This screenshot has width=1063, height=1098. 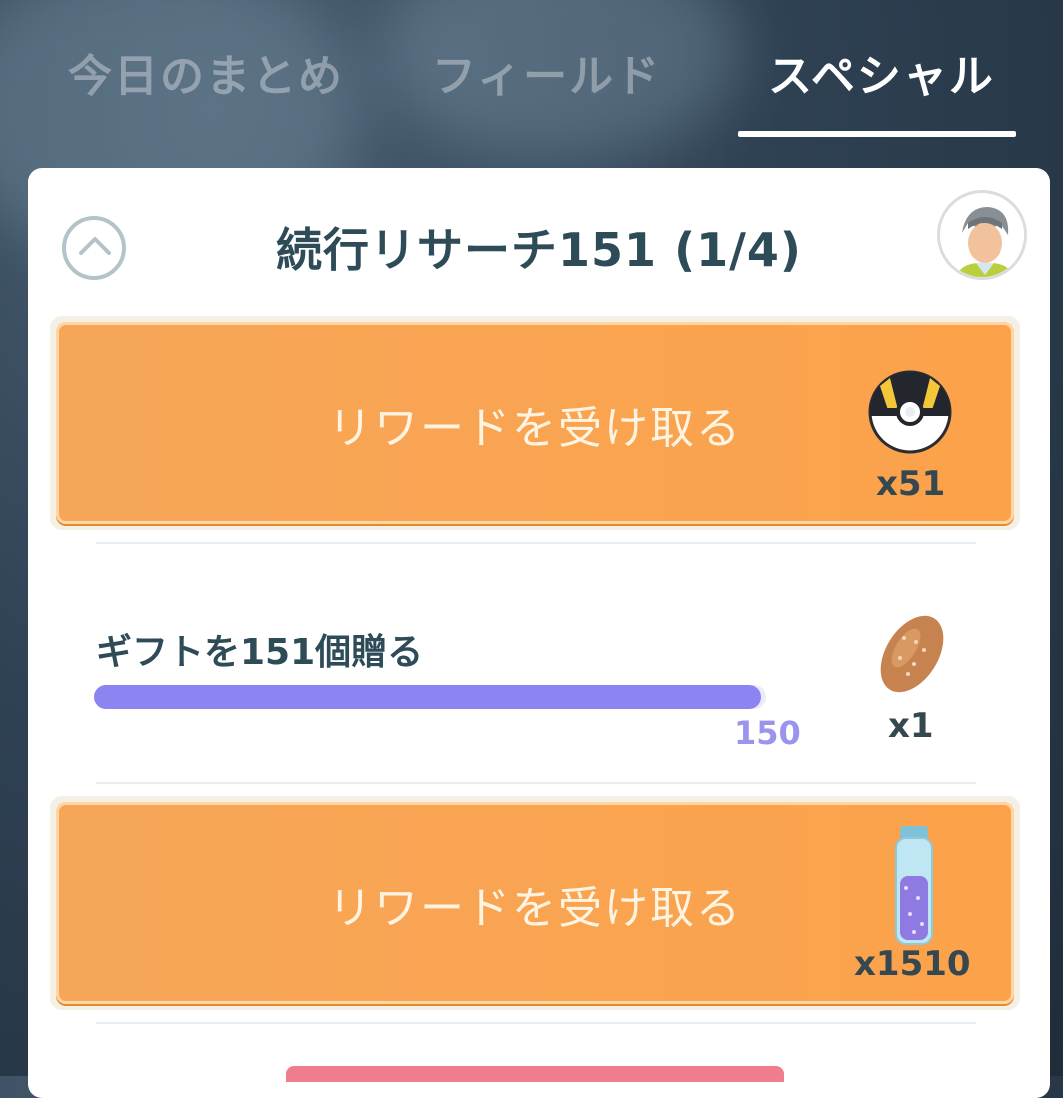 What do you see at coordinates (911, 484) in the screenshot?
I see `reward-count: x51` at bounding box center [911, 484].